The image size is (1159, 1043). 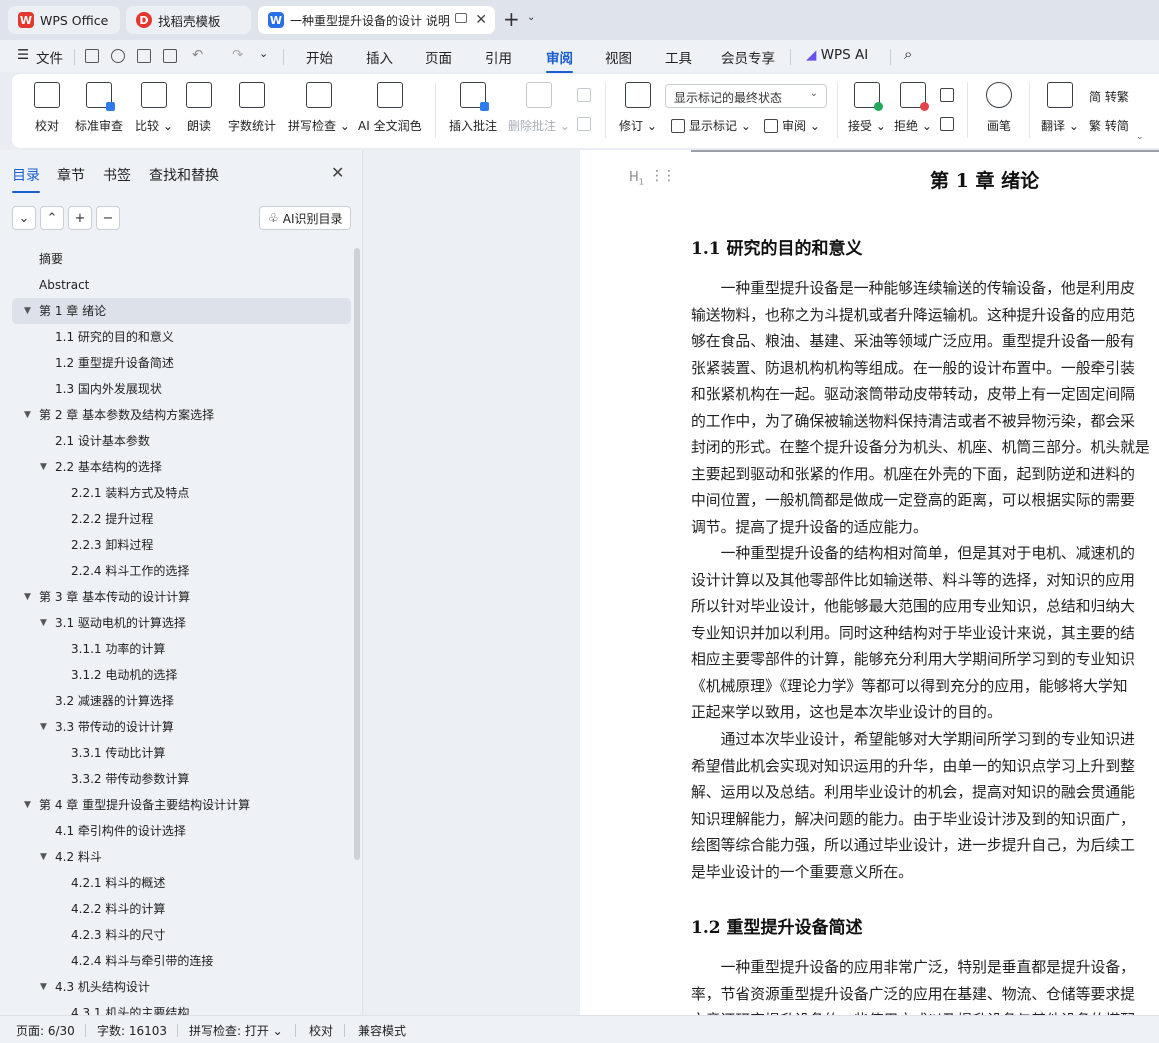 I want to click on drag-handle-icon: ⋮⋮, so click(x=663, y=176).